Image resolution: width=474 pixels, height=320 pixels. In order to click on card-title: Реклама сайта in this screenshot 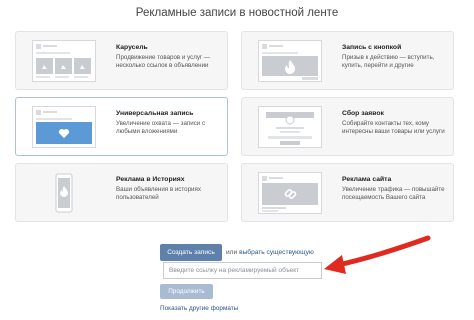, I will do `click(367, 179)`.